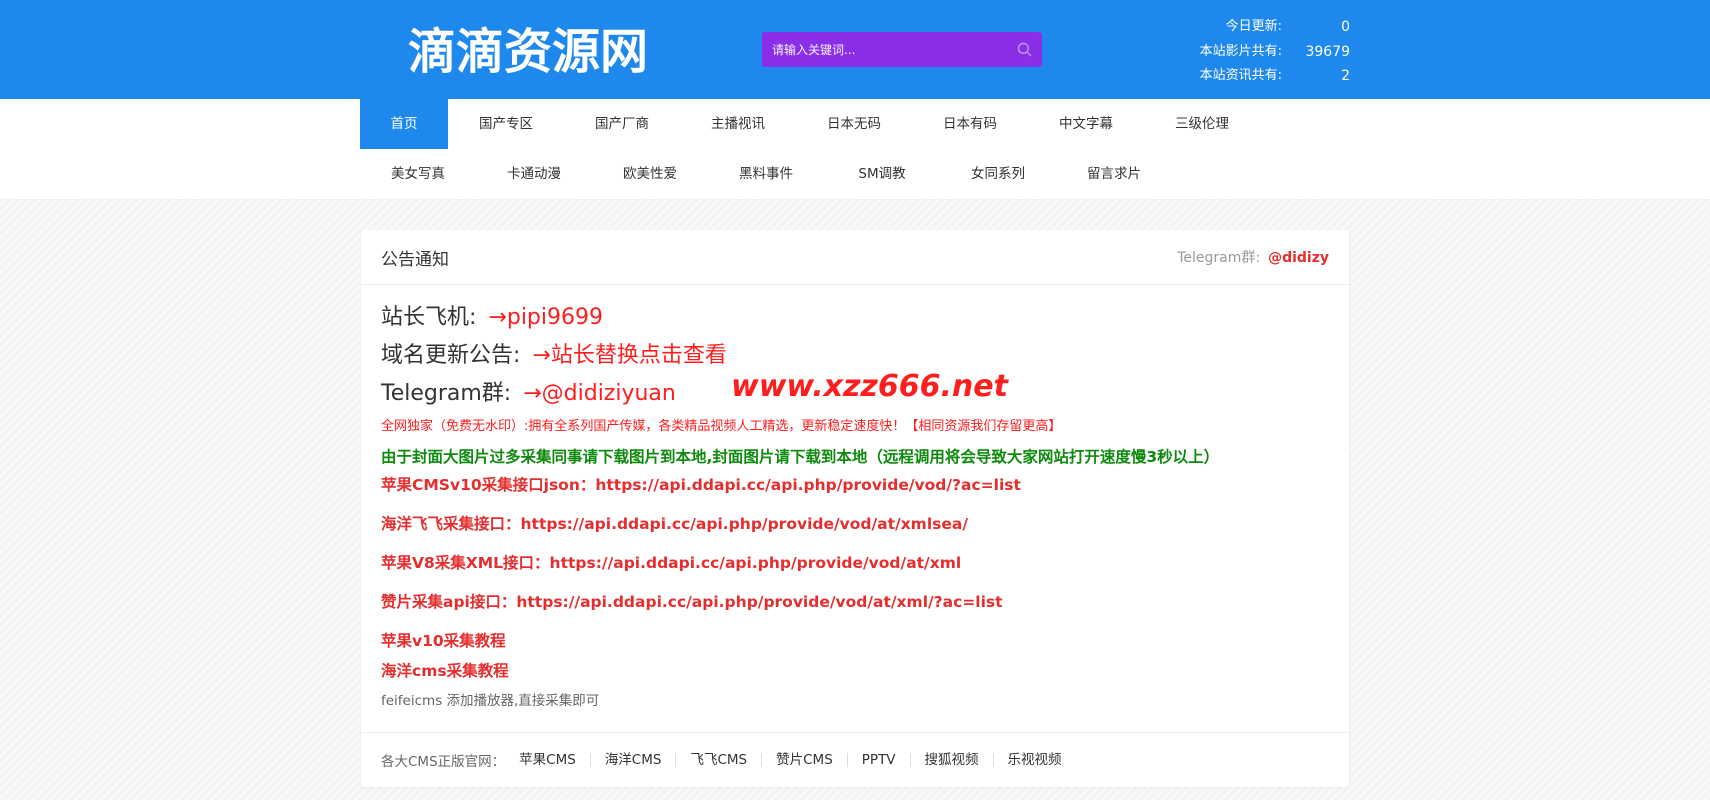  Describe the element at coordinates (855, 318) in the screenshot. I see `notice-line-admin: 站长飞机: →pipi9699` at that location.